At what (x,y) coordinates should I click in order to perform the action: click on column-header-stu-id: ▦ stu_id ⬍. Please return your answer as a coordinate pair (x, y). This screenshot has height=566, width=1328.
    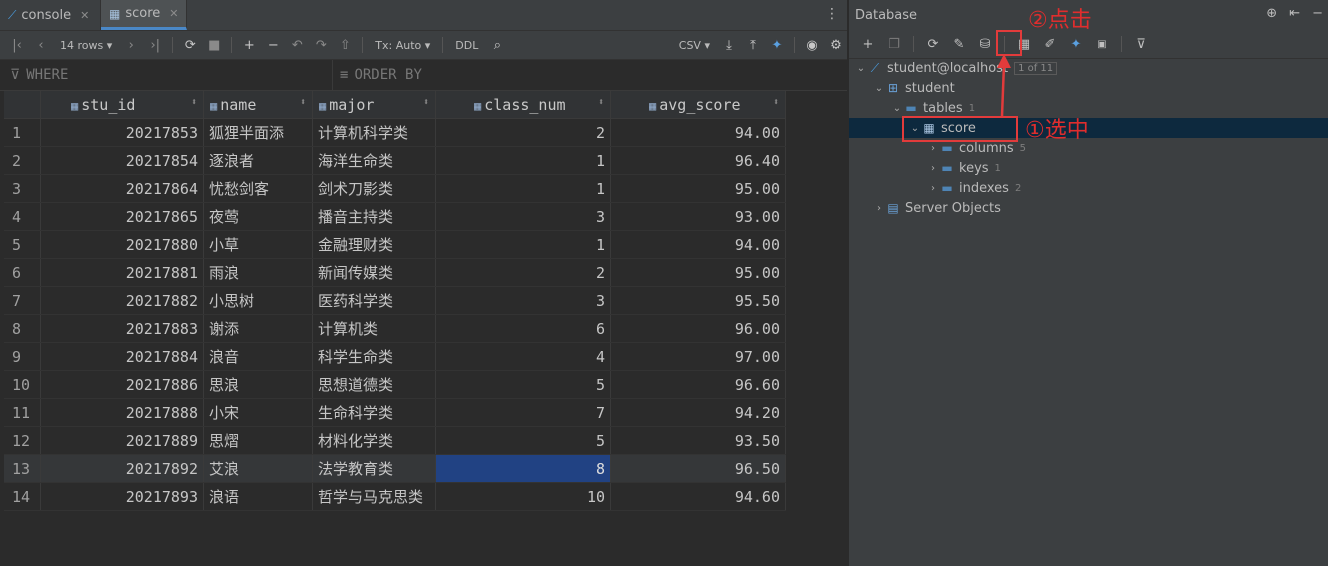
    Looking at the image, I should click on (122, 105).